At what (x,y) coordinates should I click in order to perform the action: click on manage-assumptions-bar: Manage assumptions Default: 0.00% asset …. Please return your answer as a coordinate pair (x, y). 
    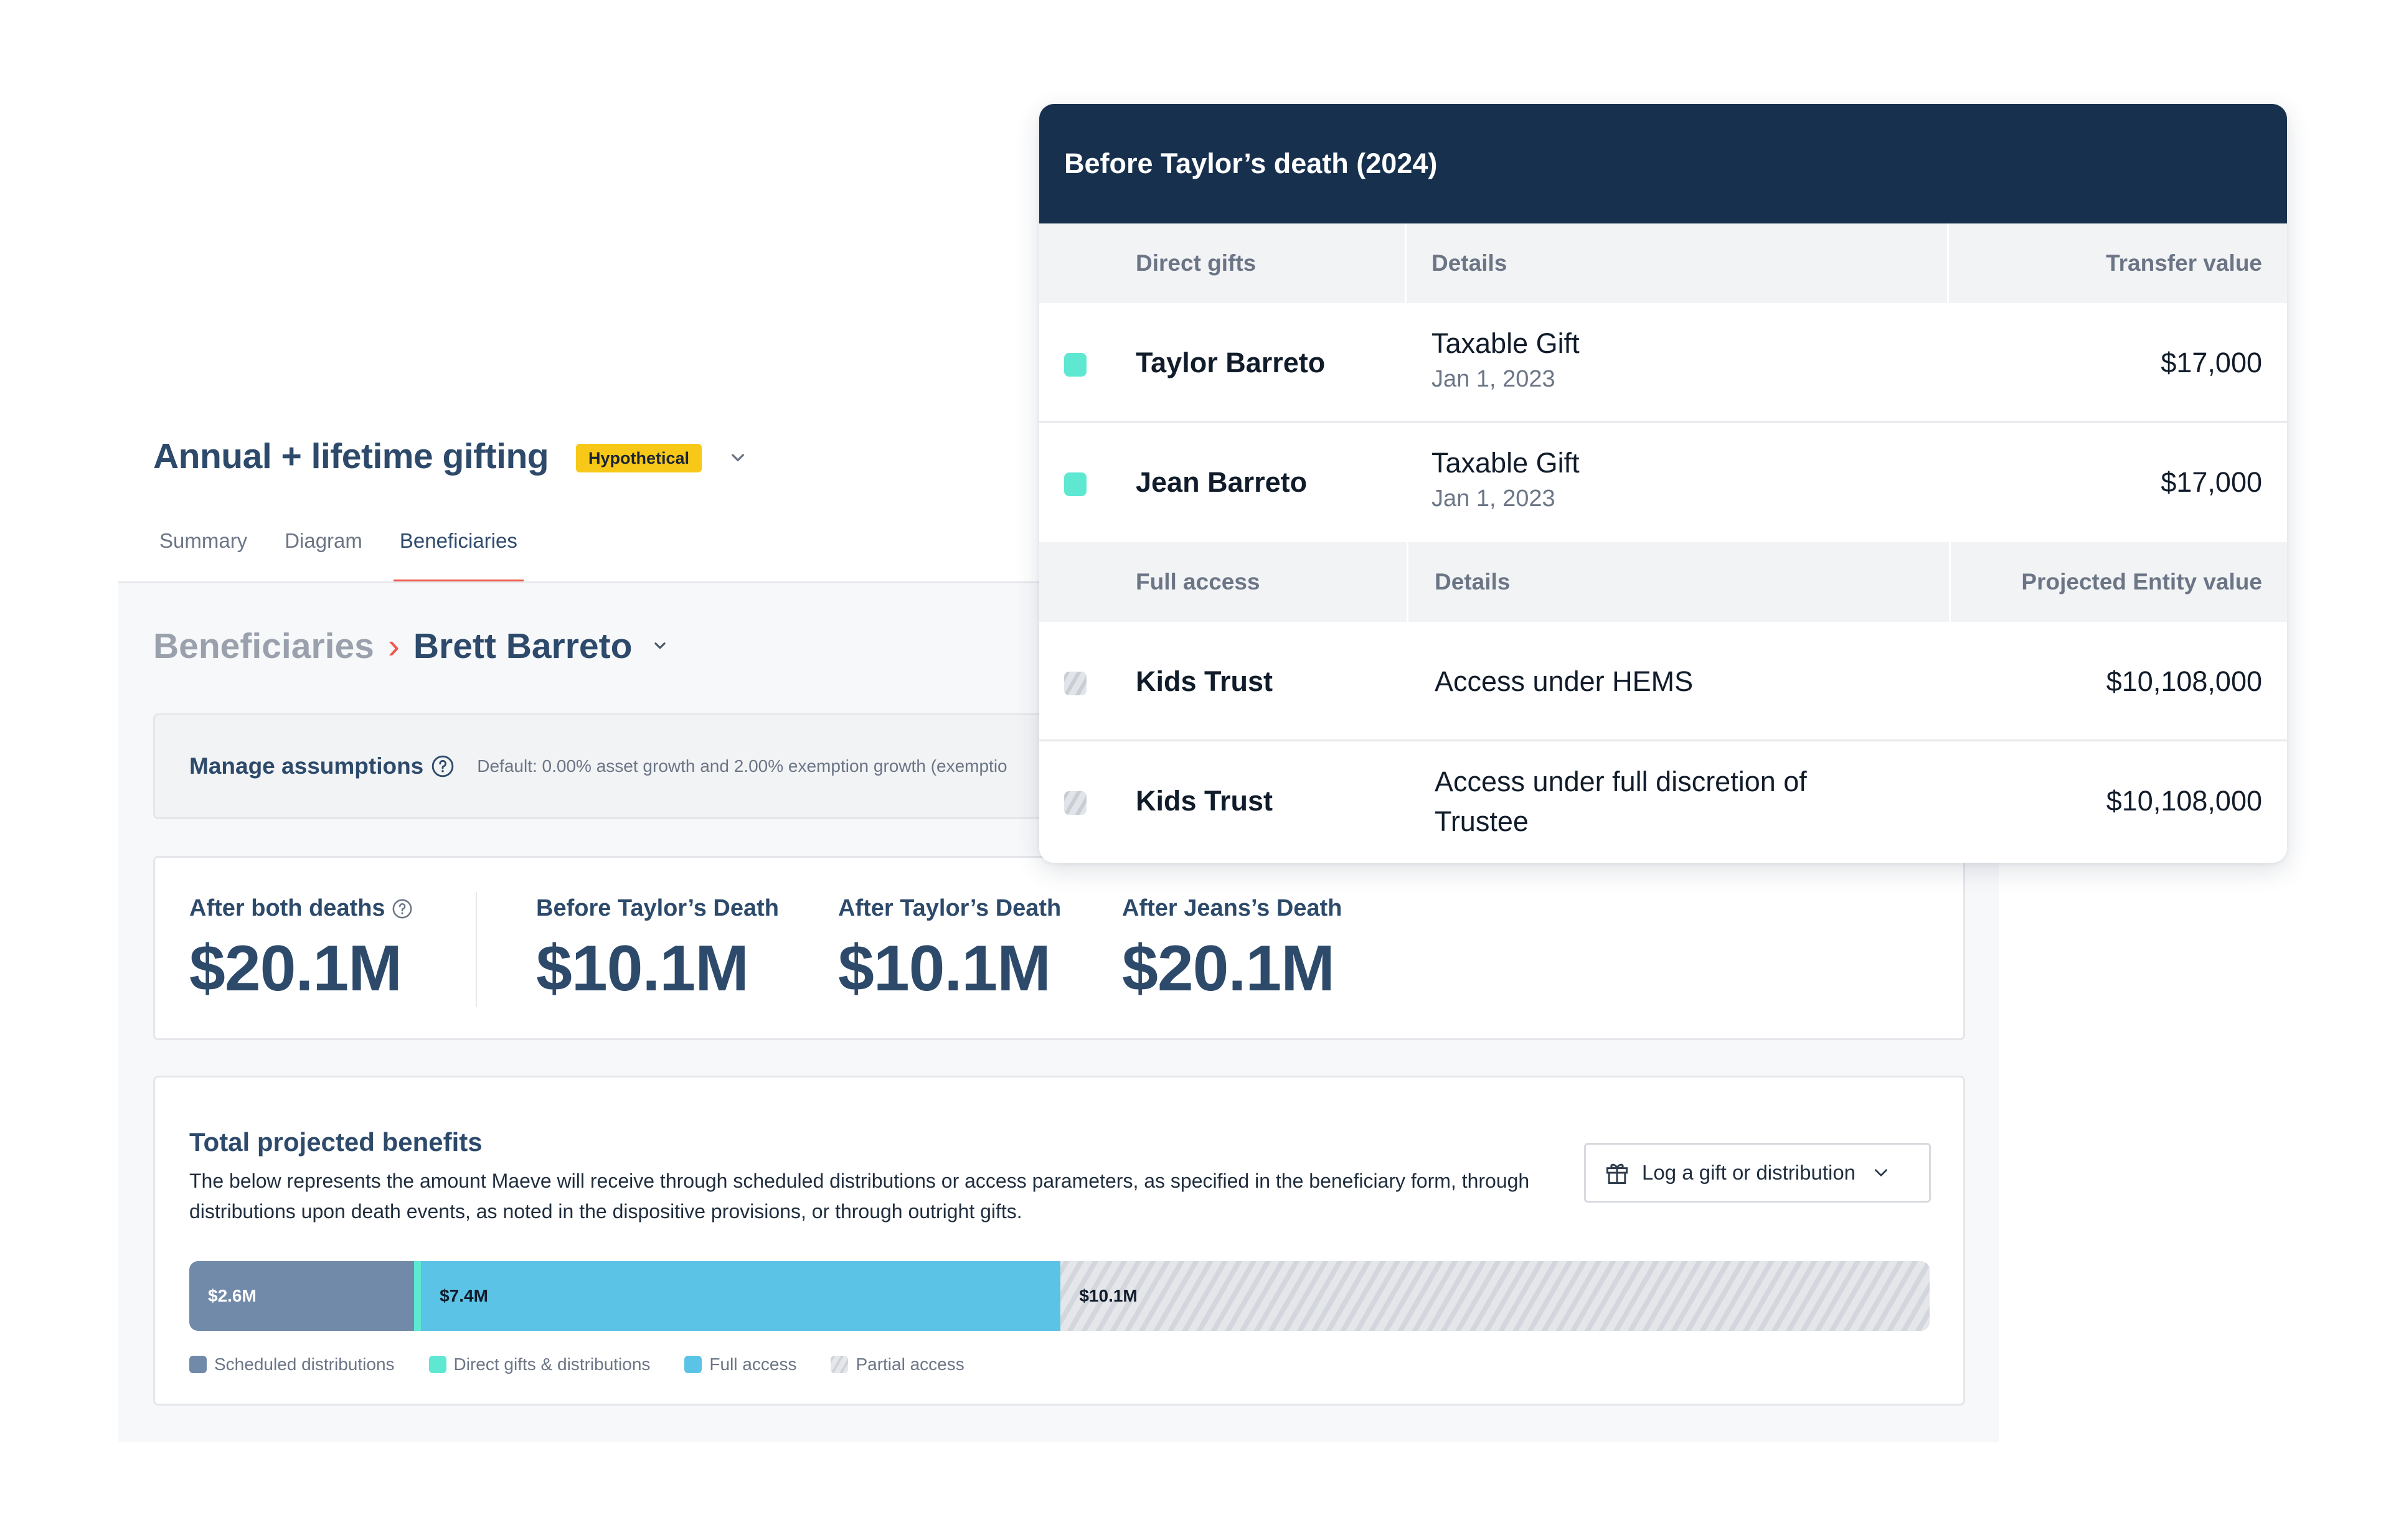
    Looking at the image, I should click on (614, 766).